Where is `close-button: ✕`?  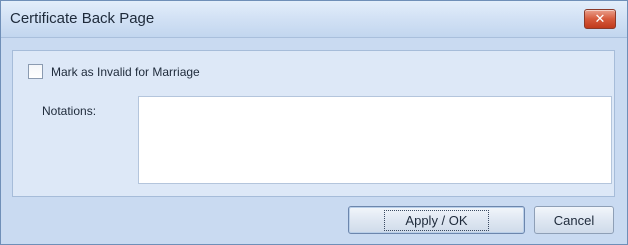
close-button: ✕ is located at coordinates (600, 19).